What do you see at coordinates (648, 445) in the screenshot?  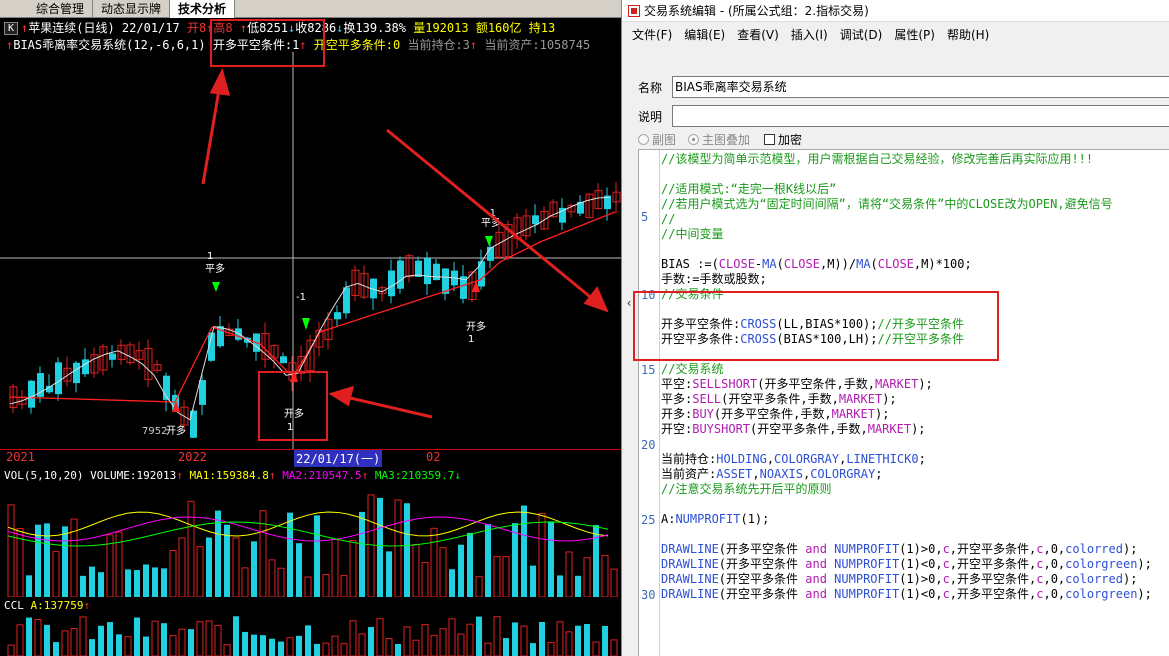 I see `line-number: 20` at bounding box center [648, 445].